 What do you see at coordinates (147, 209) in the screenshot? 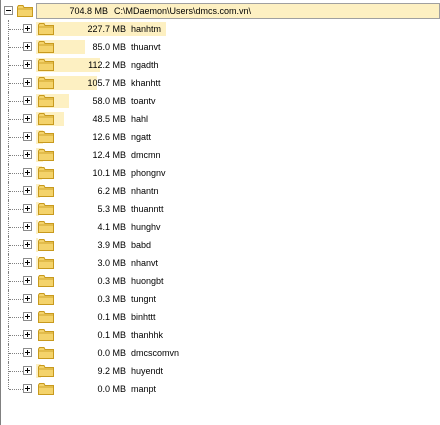
I see `folder-name: thuanntt` at bounding box center [147, 209].